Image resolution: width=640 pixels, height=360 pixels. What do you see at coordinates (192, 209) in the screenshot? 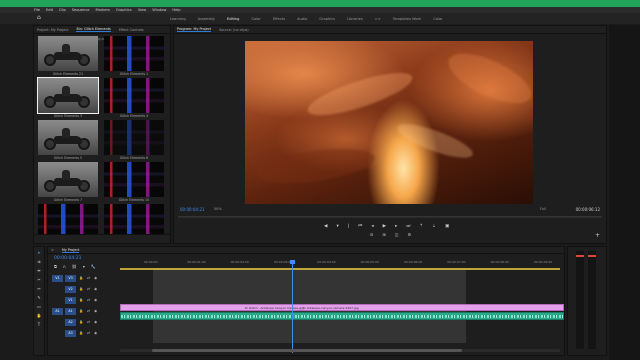
I see `program-timecode: 00:00:04:21` at bounding box center [192, 209].